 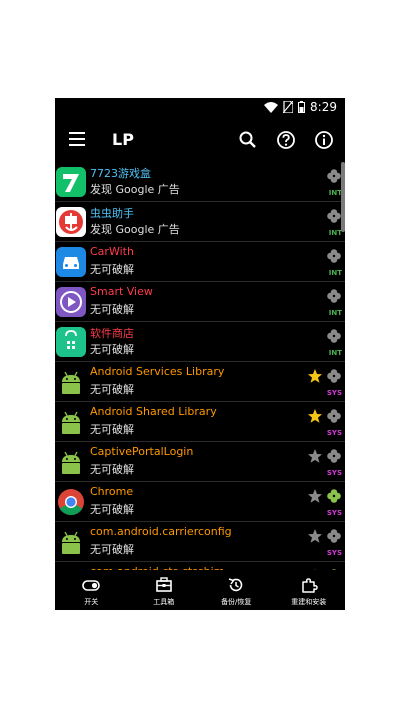 I want to click on nav-label-toolbox: 工具箱, so click(x=164, y=602).